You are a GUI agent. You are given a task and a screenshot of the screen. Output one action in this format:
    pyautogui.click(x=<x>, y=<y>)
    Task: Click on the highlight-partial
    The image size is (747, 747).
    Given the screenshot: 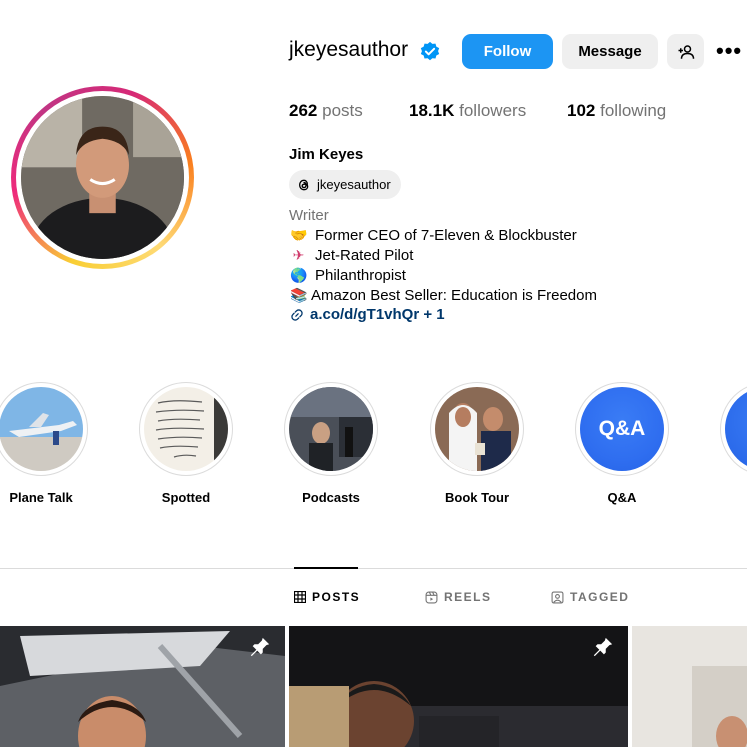 What is the action you would take?
    pyautogui.click(x=733, y=429)
    